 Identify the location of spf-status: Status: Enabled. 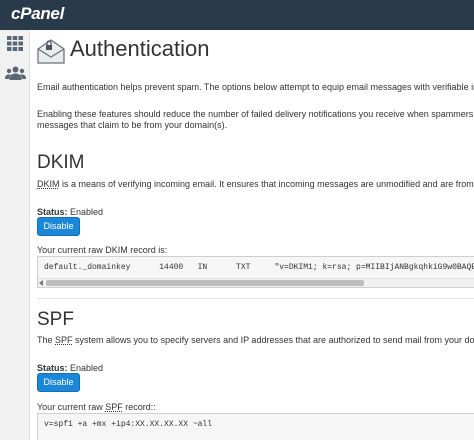
(70, 368).